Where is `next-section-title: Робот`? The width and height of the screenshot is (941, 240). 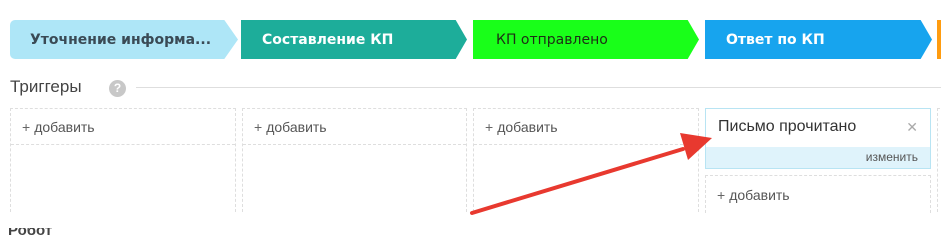
next-section-title: Робот is located at coordinates (68, 232).